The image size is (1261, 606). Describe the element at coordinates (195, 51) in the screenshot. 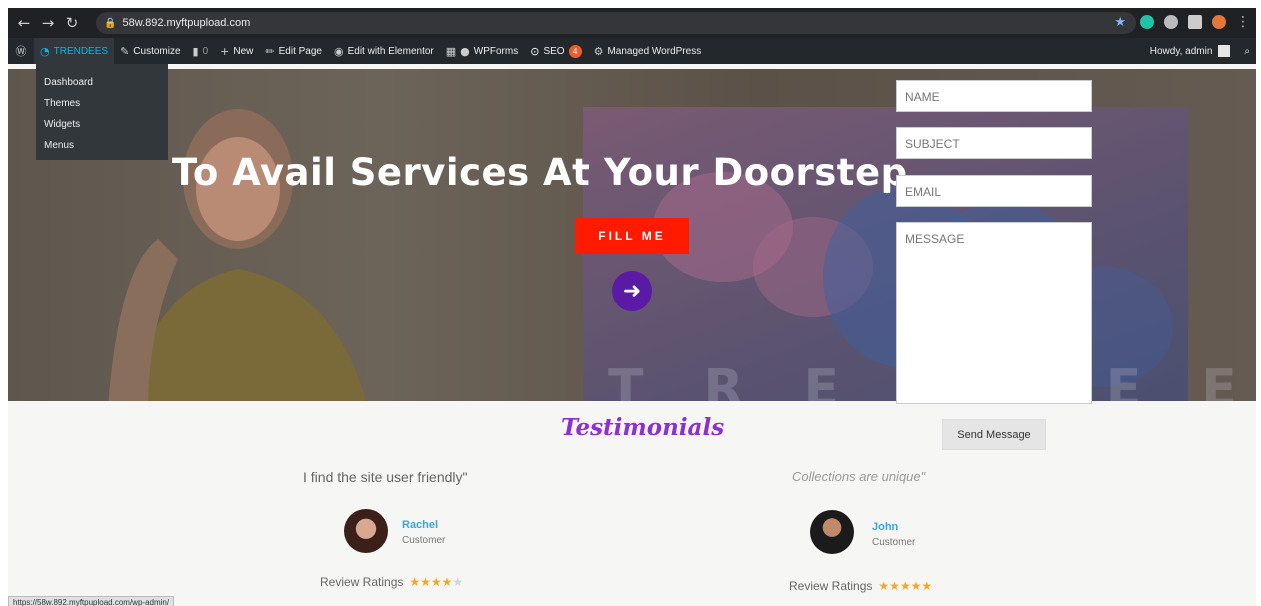

I see `comment-icon: ▮` at that location.